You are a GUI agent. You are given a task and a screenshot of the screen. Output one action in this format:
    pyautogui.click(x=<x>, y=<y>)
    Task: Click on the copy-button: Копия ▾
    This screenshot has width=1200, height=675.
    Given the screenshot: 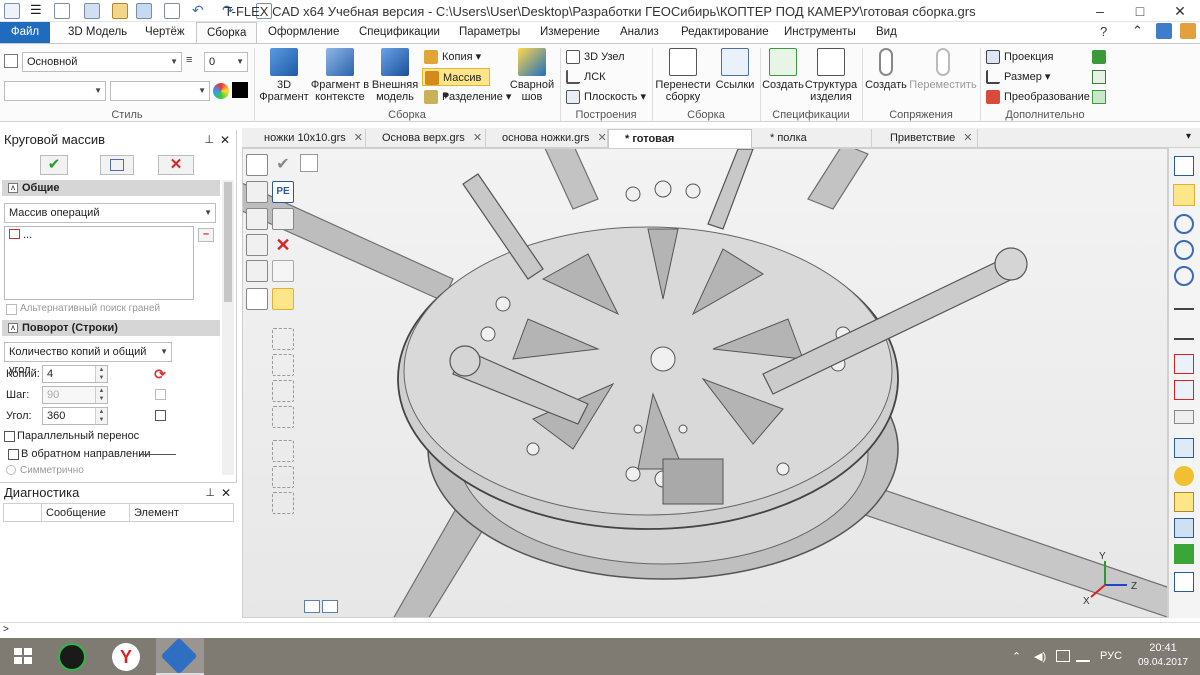 What is the action you would take?
    pyautogui.click(x=457, y=57)
    